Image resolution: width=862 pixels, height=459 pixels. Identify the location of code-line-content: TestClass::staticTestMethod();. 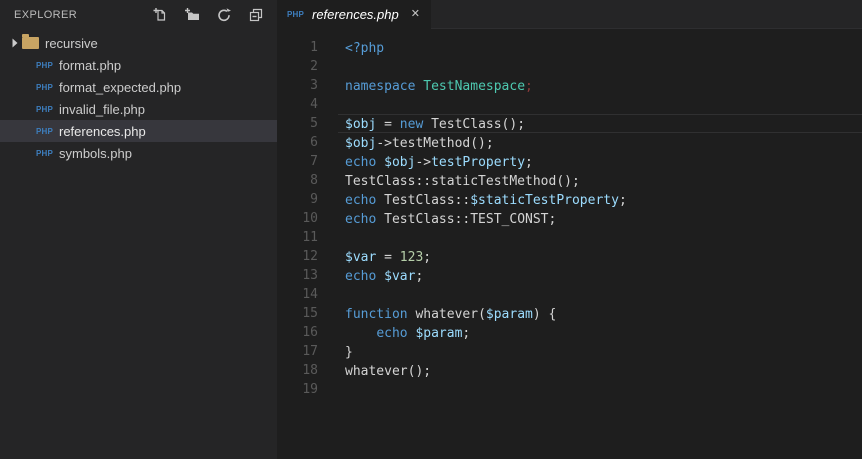
(600, 180).